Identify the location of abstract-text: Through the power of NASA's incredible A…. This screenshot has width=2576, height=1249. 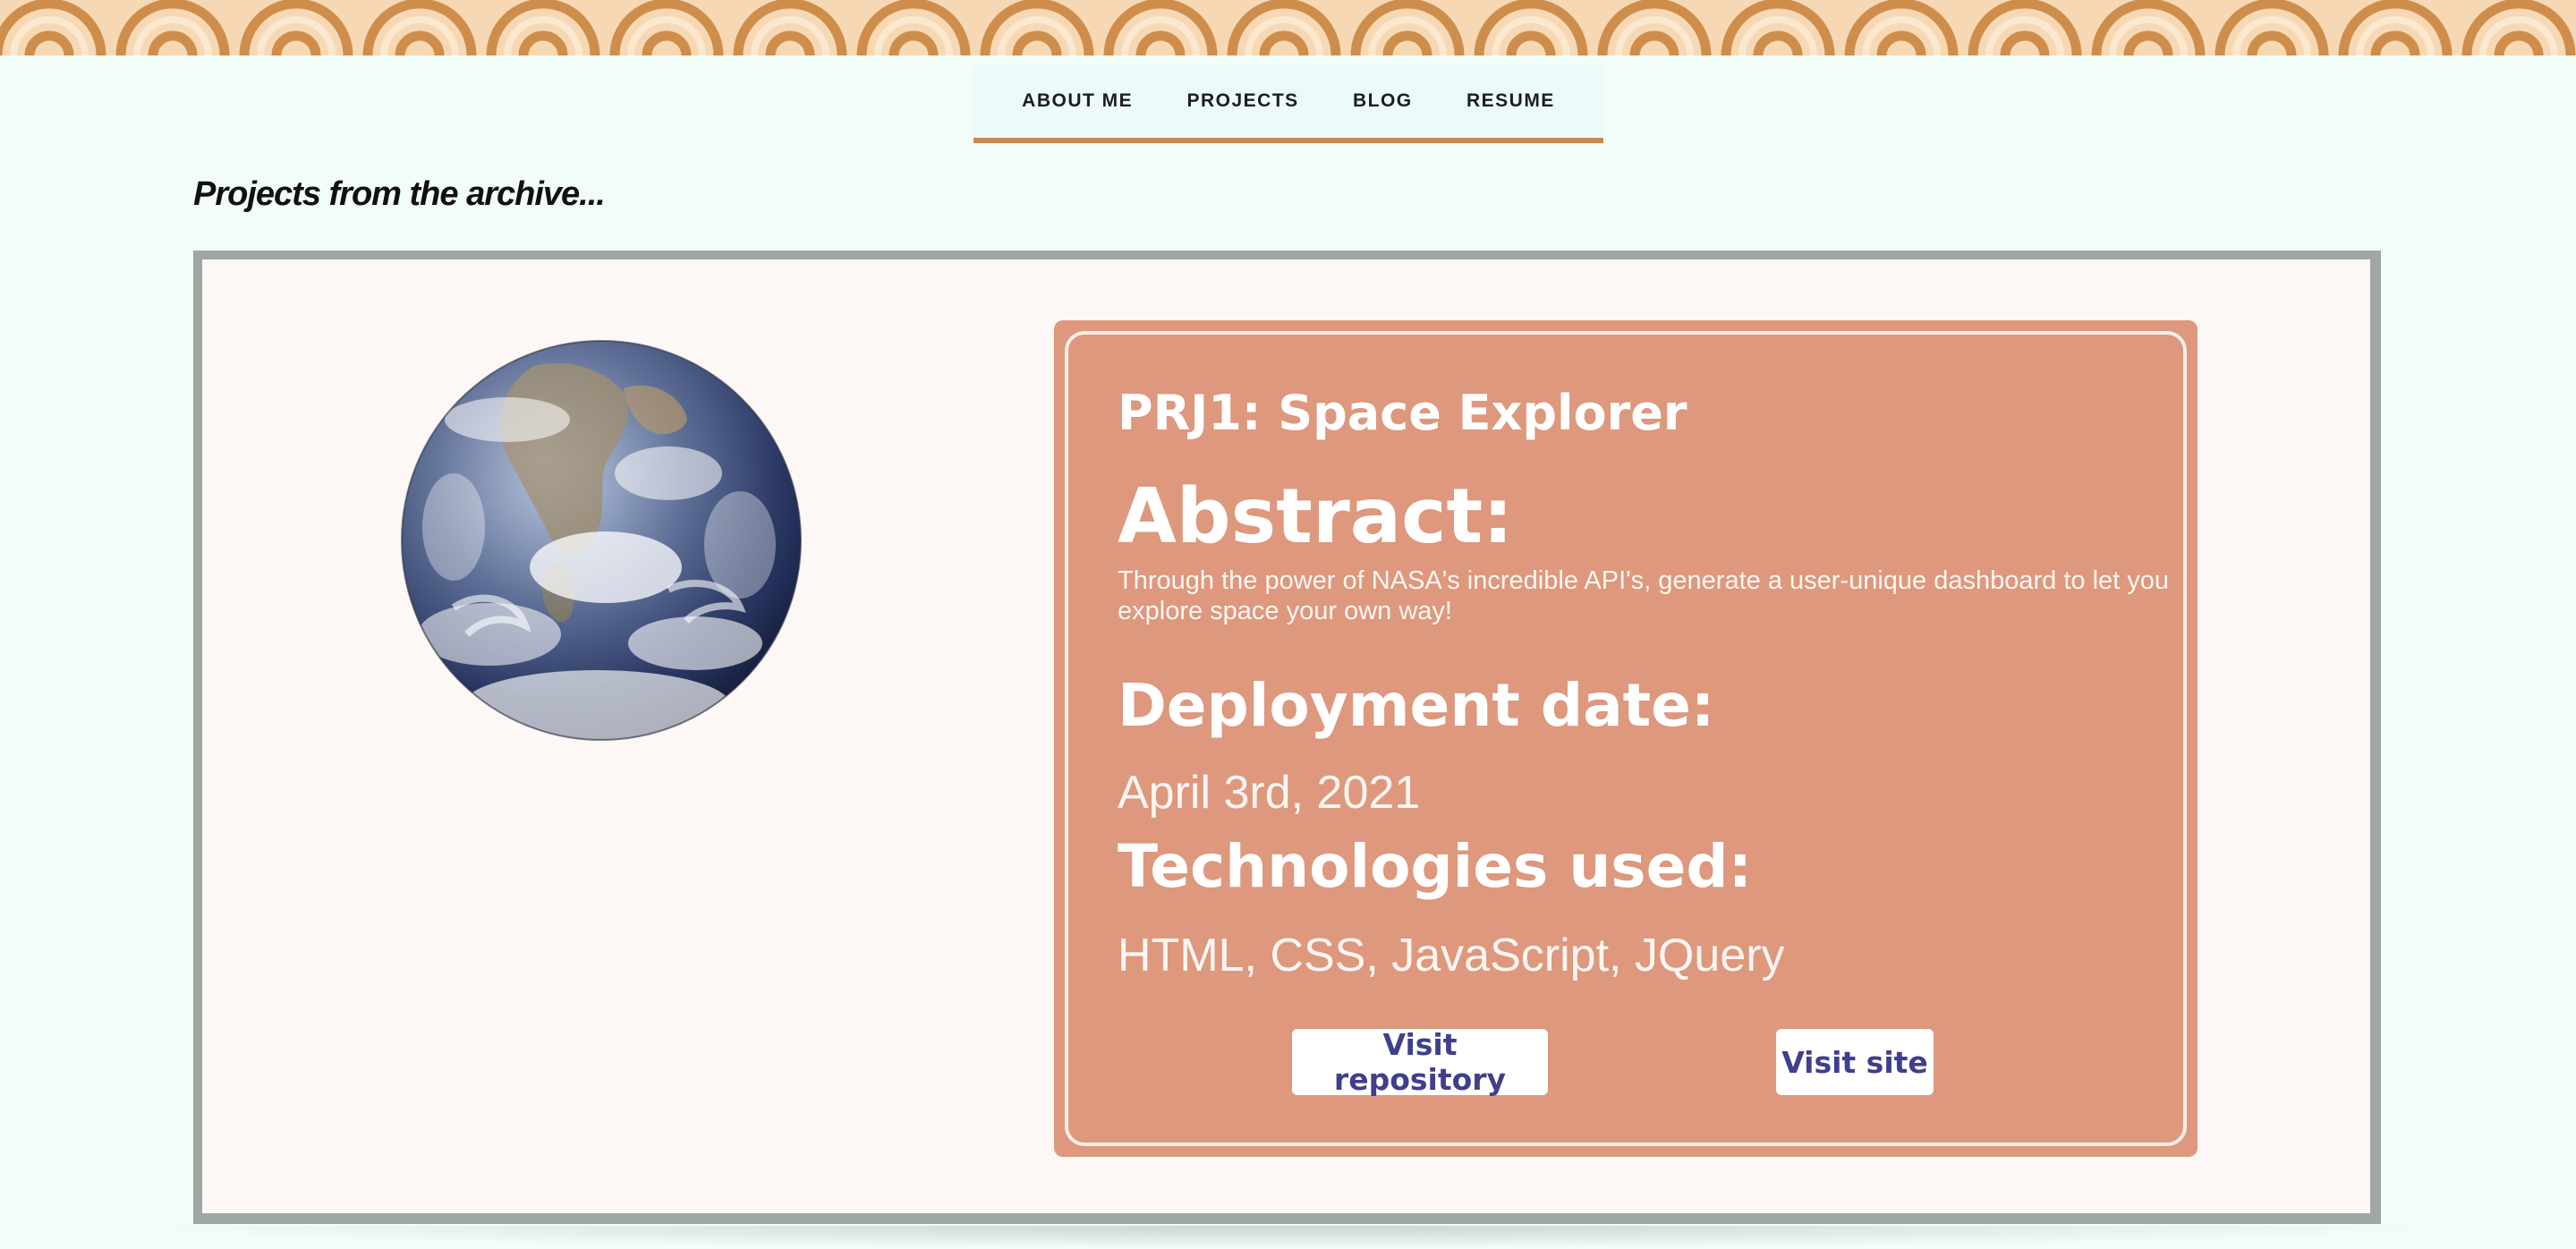
(1644, 595).